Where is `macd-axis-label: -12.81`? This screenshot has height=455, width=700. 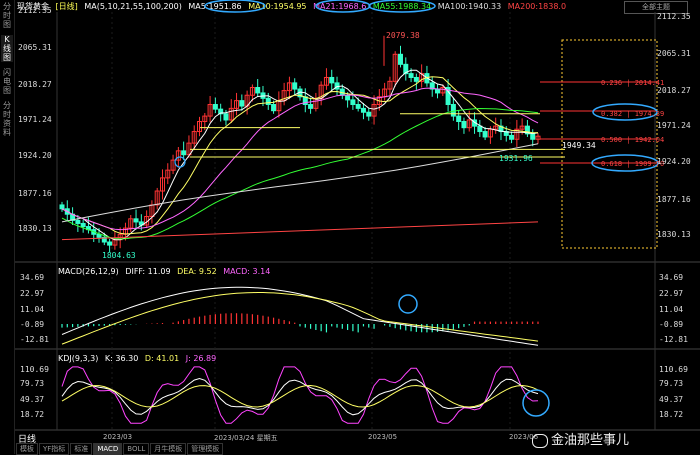
macd-axis-label: -12.81 is located at coordinates (673, 339).